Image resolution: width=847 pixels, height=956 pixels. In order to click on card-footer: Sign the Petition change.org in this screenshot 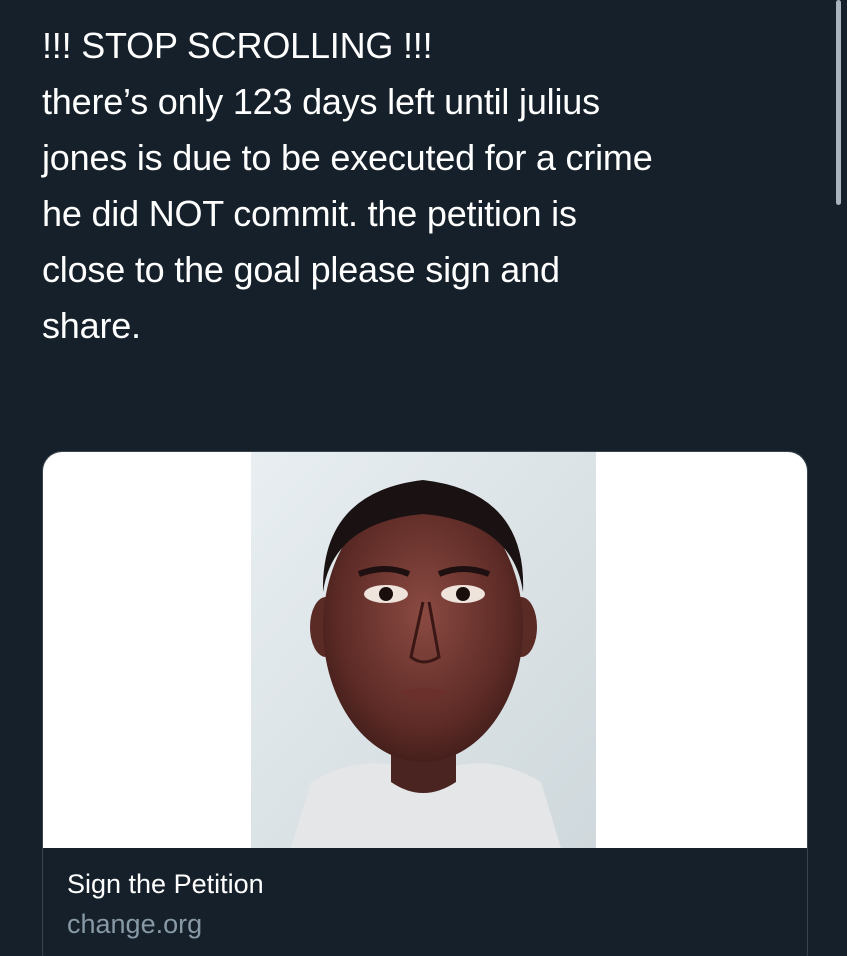, I will do `click(425, 902)`.